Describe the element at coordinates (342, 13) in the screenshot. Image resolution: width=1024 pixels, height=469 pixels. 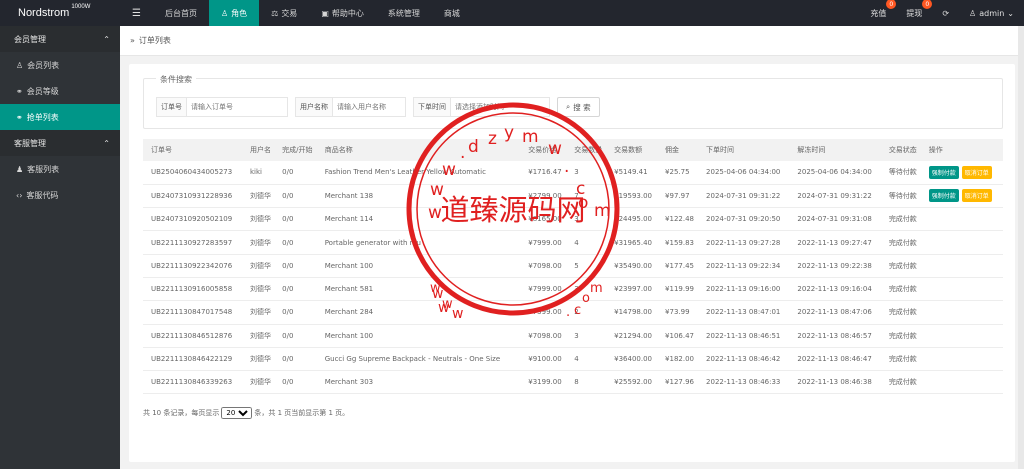
I see `nav-help: ▣ 帮助中心` at that location.